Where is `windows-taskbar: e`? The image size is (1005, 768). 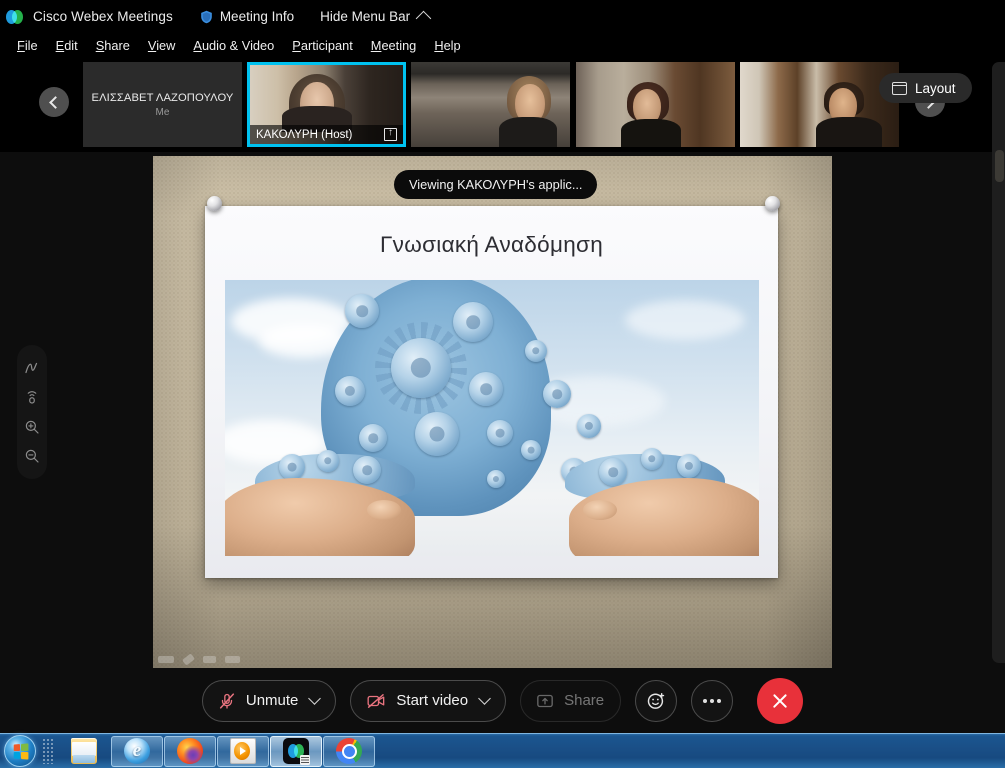 windows-taskbar: e is located at coordinates (502, 750).